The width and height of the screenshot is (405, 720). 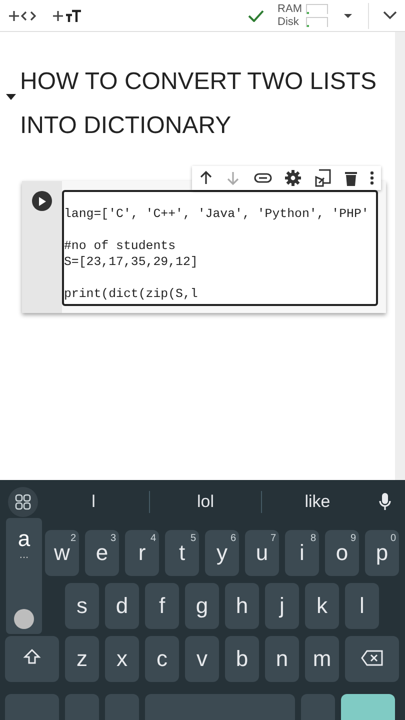 What do you see at coordinates (142, 553) in the screenshot?
I see `keyboard-key: r 4` at bounding box center [142, 553].